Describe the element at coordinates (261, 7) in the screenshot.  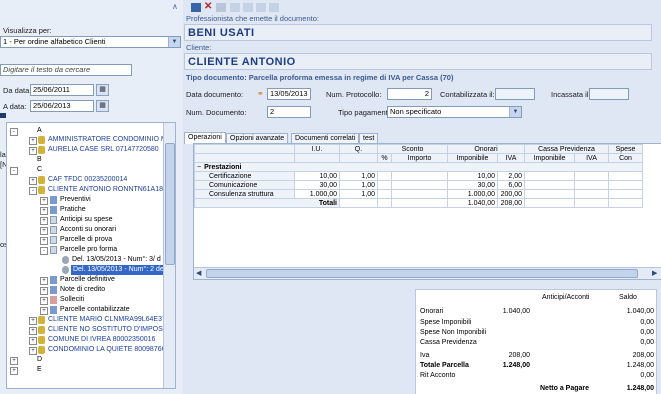
I see `export-icon` at that location.